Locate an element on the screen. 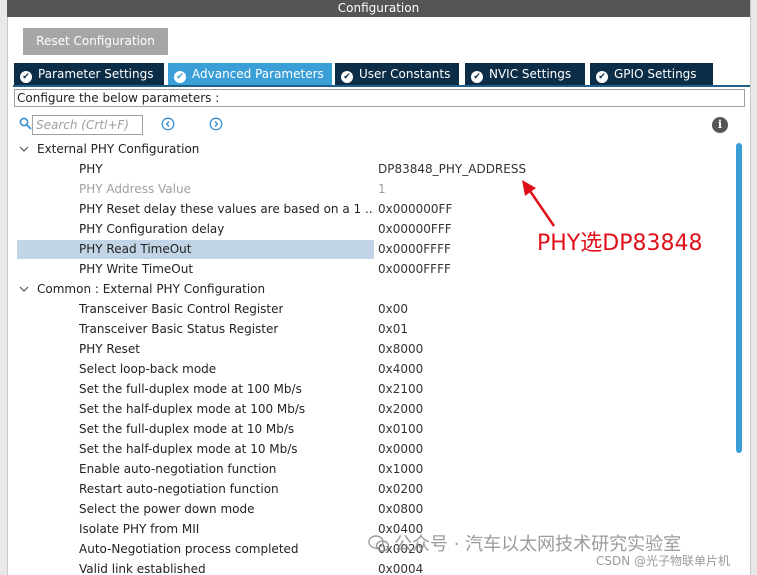 The width and height of the screenshot is (757, 575). search-icon is located at coordinates (25, 123).